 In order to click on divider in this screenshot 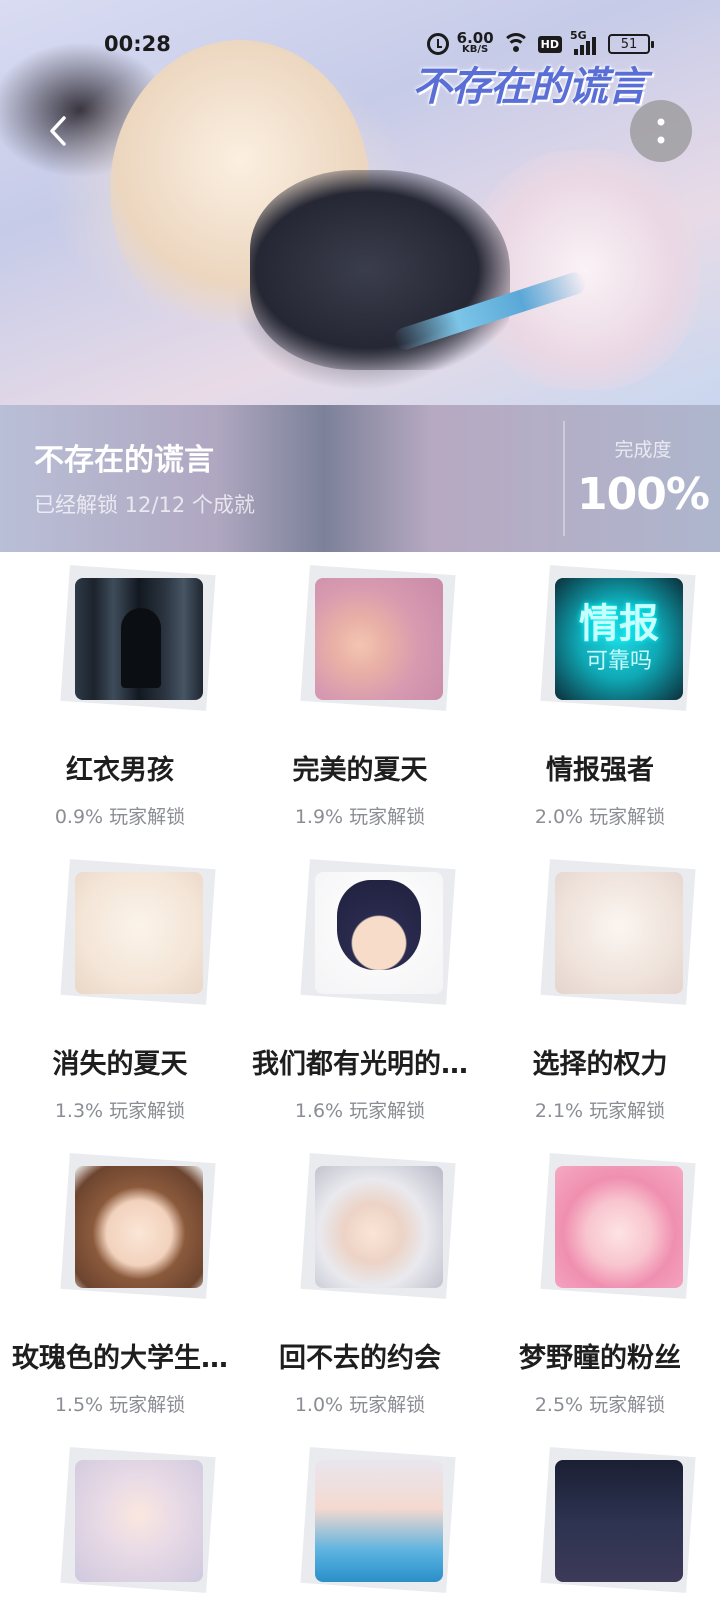, I will do `click(564, 478)`.